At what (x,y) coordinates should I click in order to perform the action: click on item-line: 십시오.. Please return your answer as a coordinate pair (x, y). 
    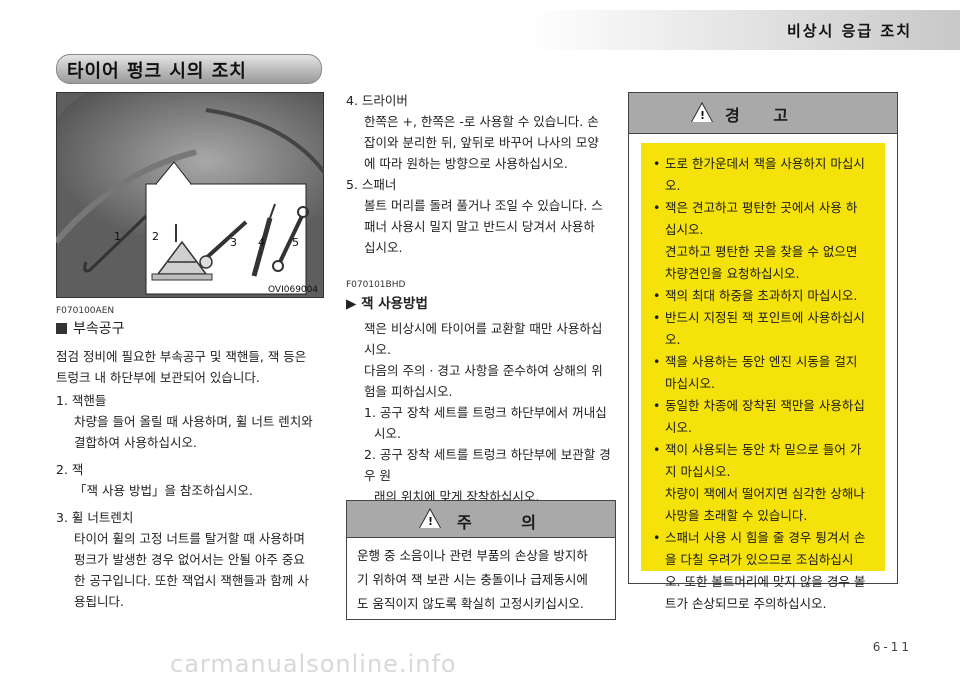
    Looking at the image, I should click on (383, 247).